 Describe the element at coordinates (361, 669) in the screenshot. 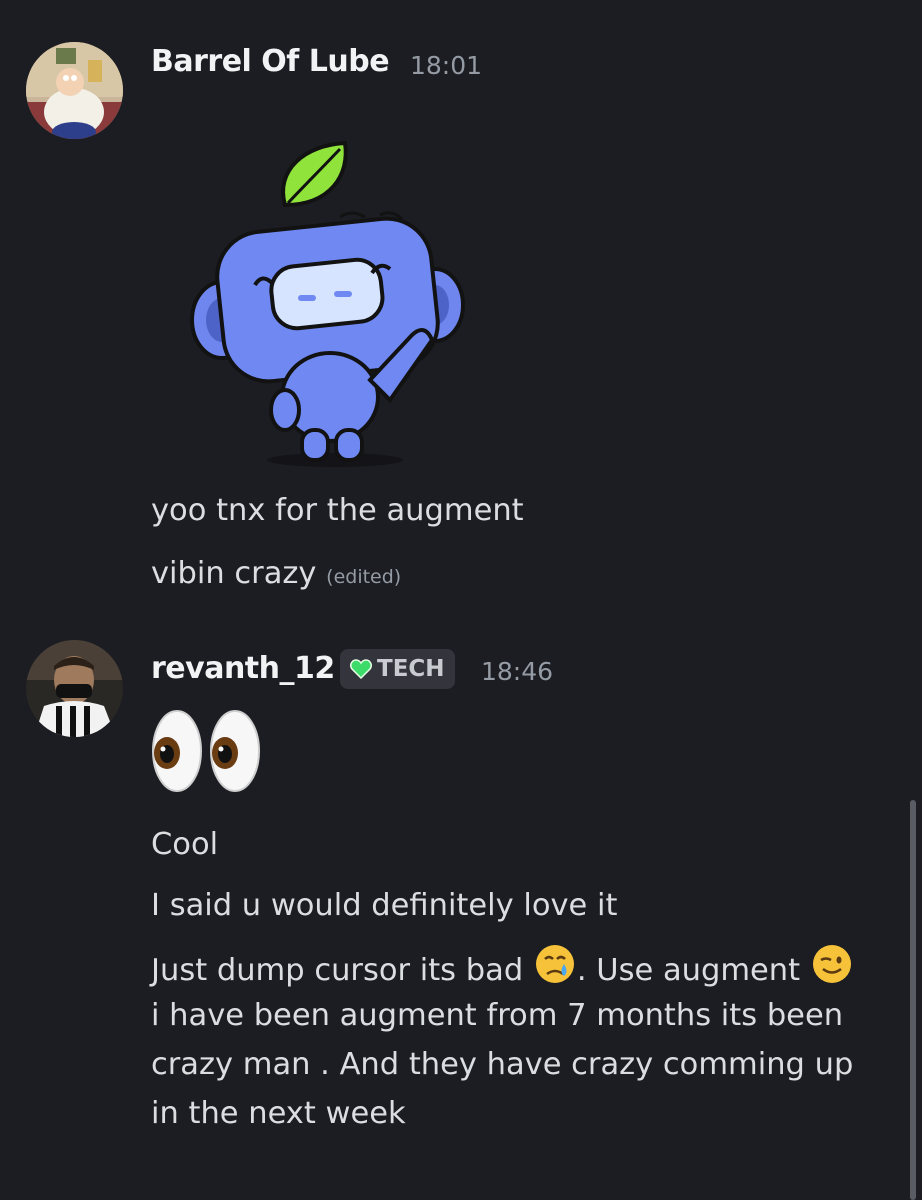

I see `green-heart-icon` at that location.